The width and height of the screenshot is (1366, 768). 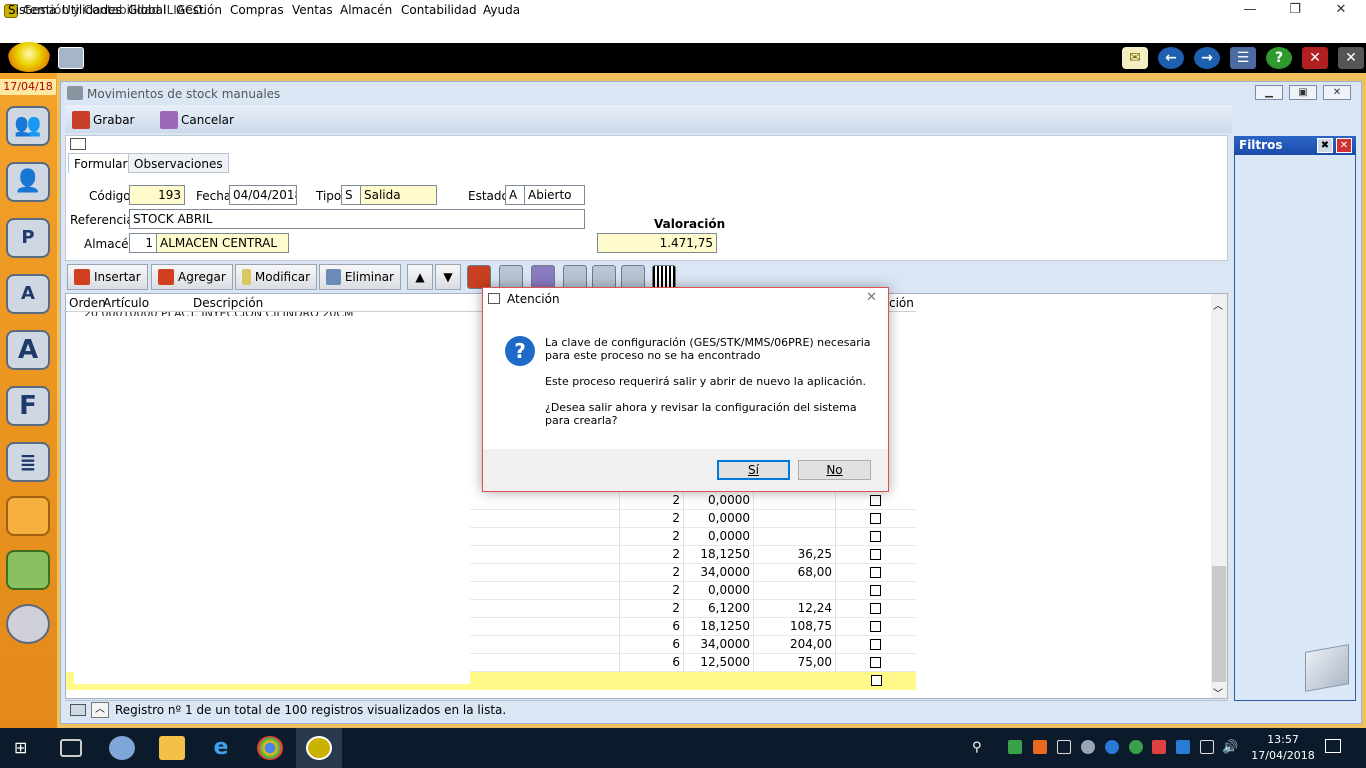 What do you see at coordinates (71, 748) in the screenshot?
I see `task-view-icon` at bounding box center [71, 748].